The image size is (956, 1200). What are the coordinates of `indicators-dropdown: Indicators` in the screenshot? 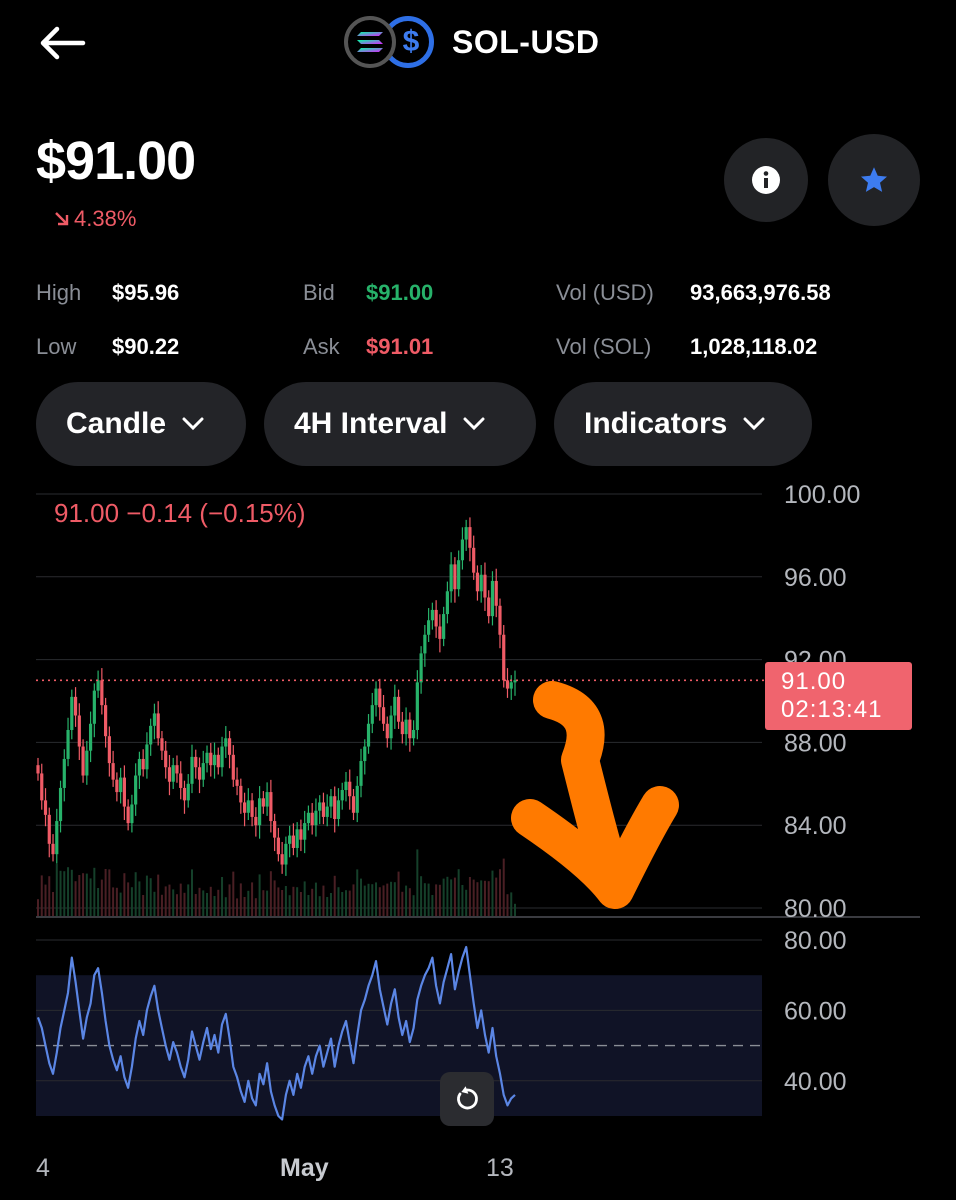 It's located at (683, 424).